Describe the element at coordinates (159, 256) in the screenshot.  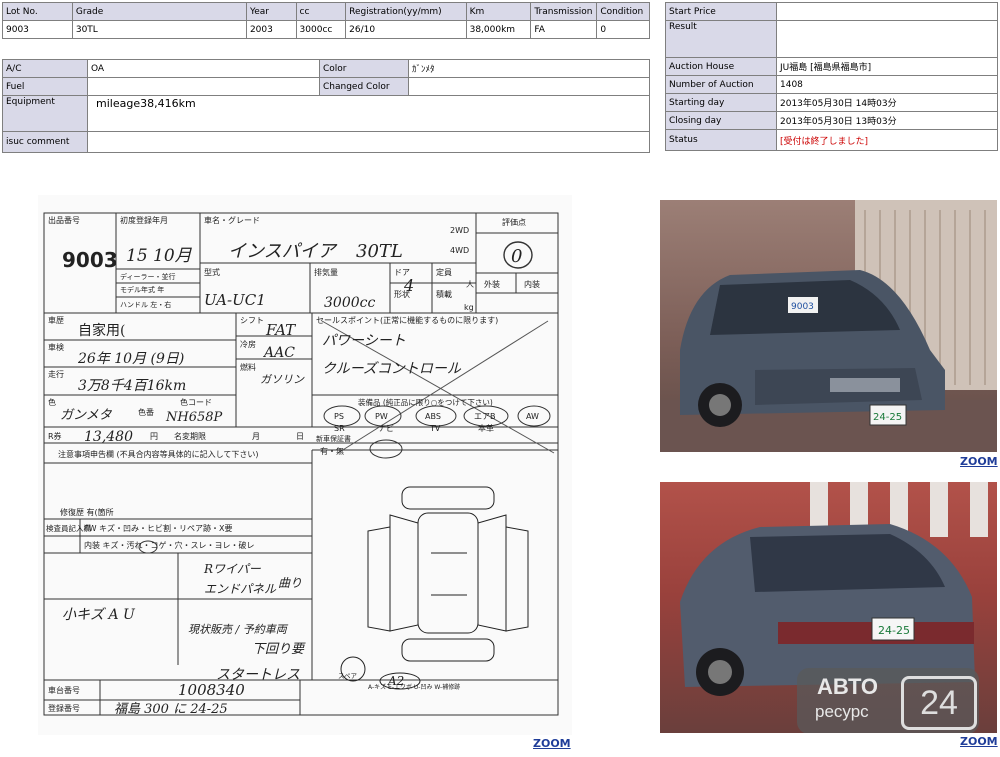
I see `sheet-first-reg: 15 10月` at that location.